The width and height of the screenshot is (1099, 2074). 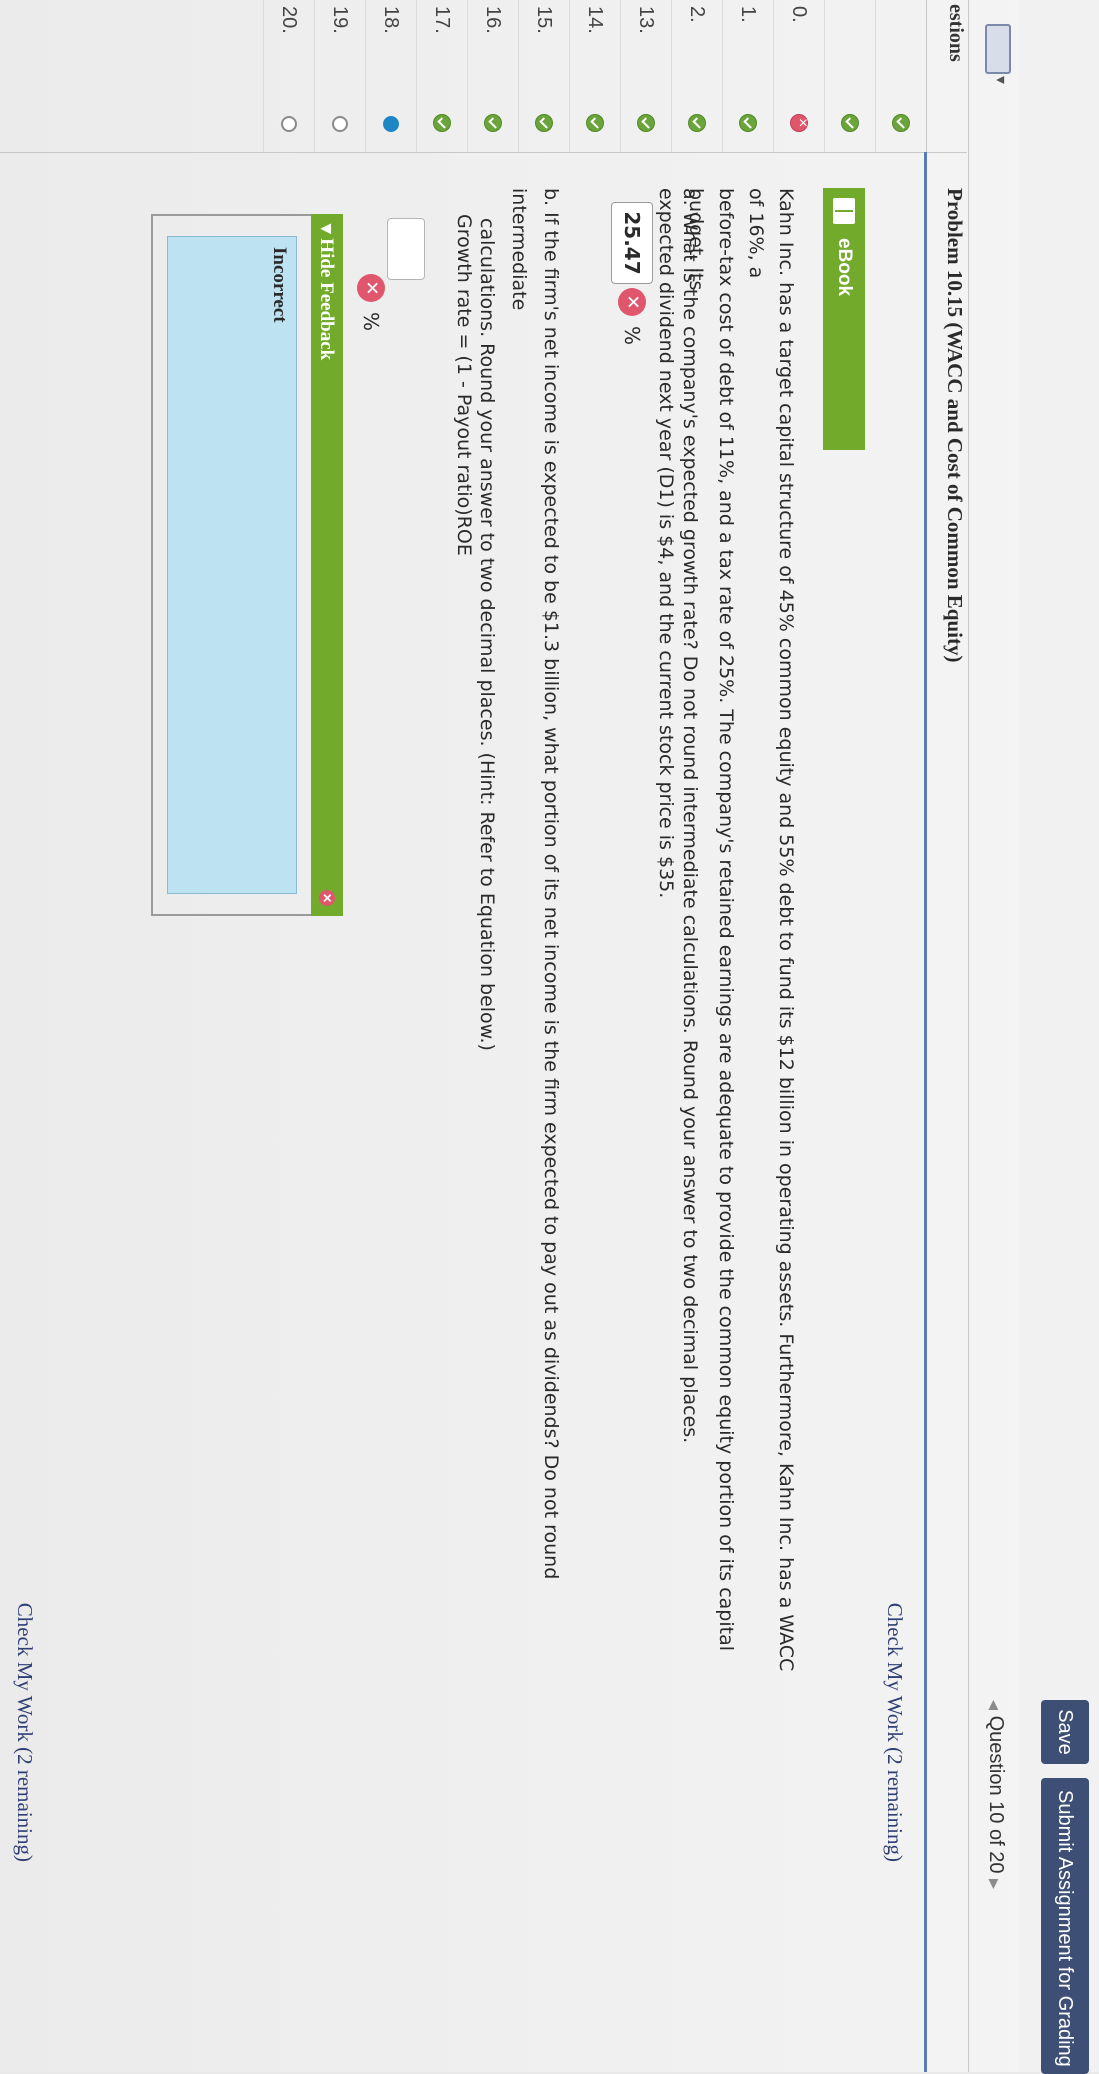 I want to click on question-number: 2., so click(x=697, y=14).